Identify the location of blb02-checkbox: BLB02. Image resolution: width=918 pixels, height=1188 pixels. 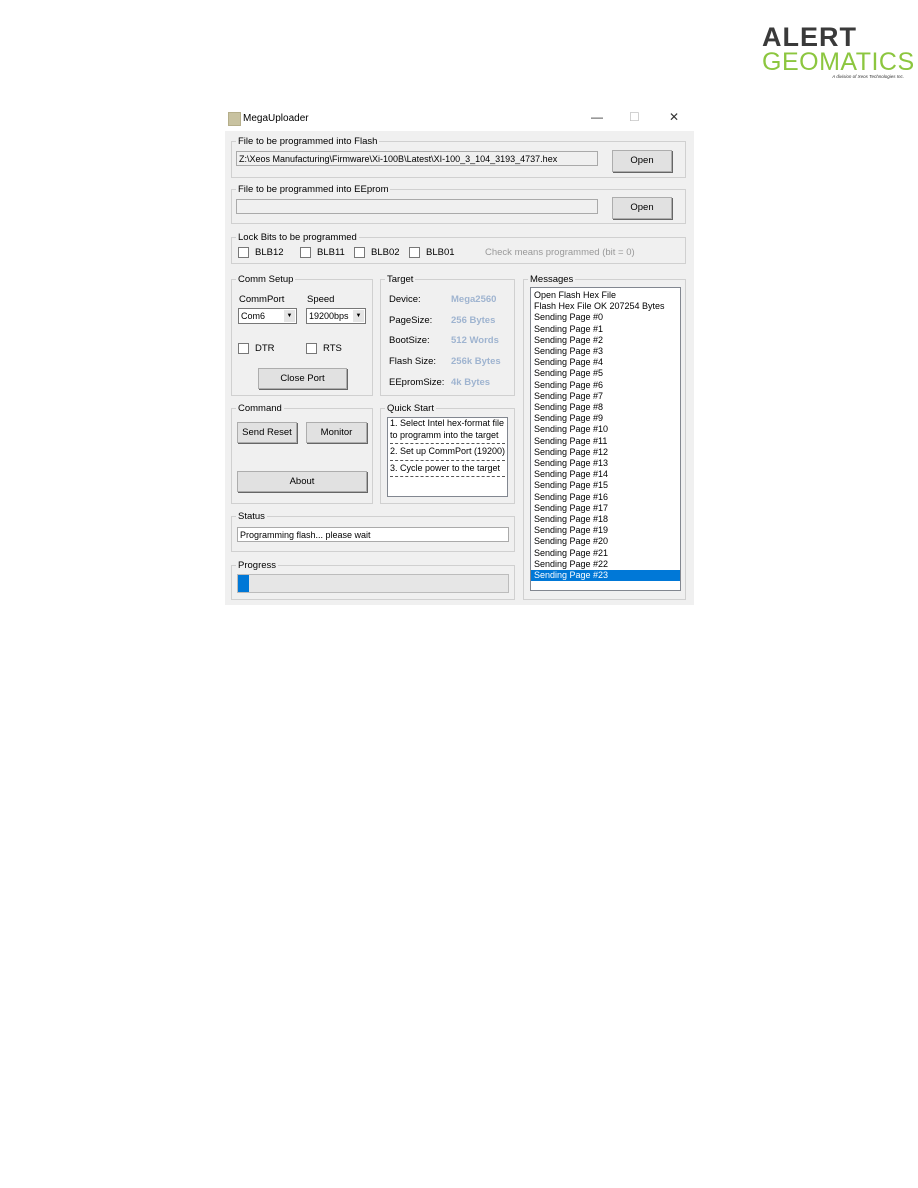
(377, 252).